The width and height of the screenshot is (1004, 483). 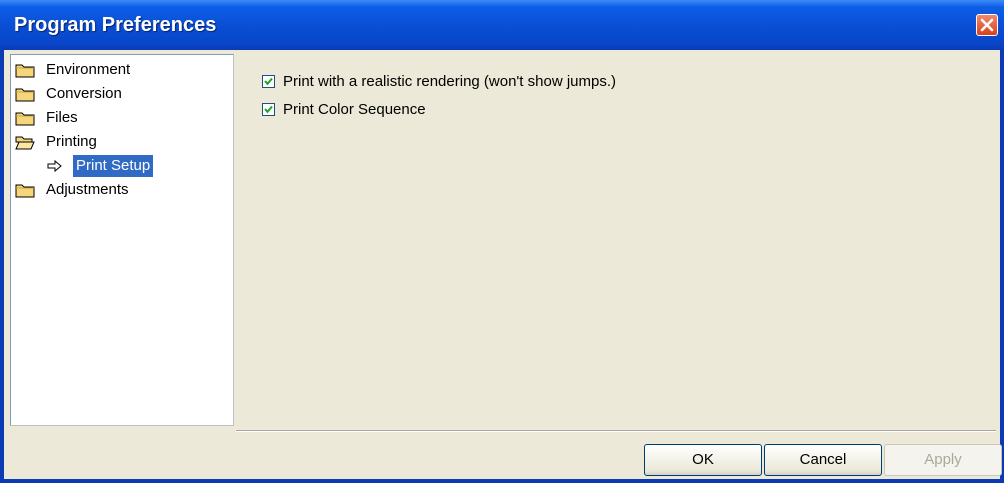 I want to click on button-separator, so click(x=616, y=431).